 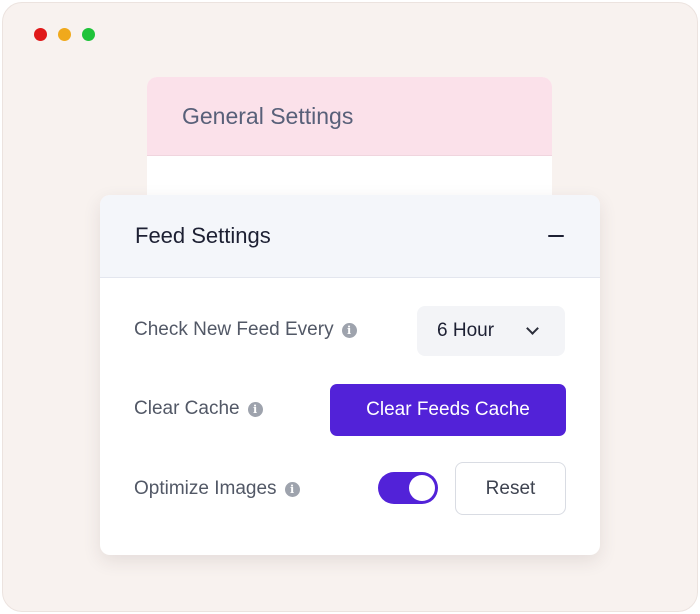 What do you see at coordinates (422, 488) in the screenshot?
I see `toggle-knob` at bounding box center [422, 488].